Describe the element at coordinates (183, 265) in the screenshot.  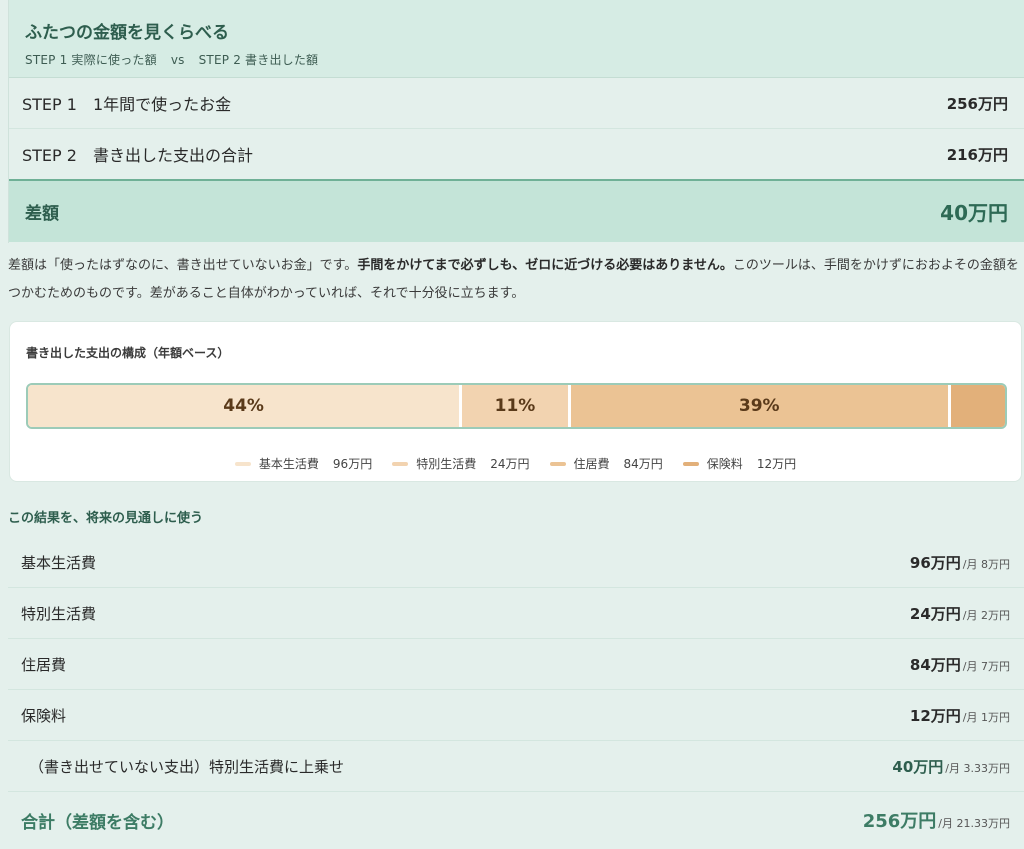
I see `note-text-1: 差額は「使ったはずなのに、書き出せていないお金」です。` at that location.